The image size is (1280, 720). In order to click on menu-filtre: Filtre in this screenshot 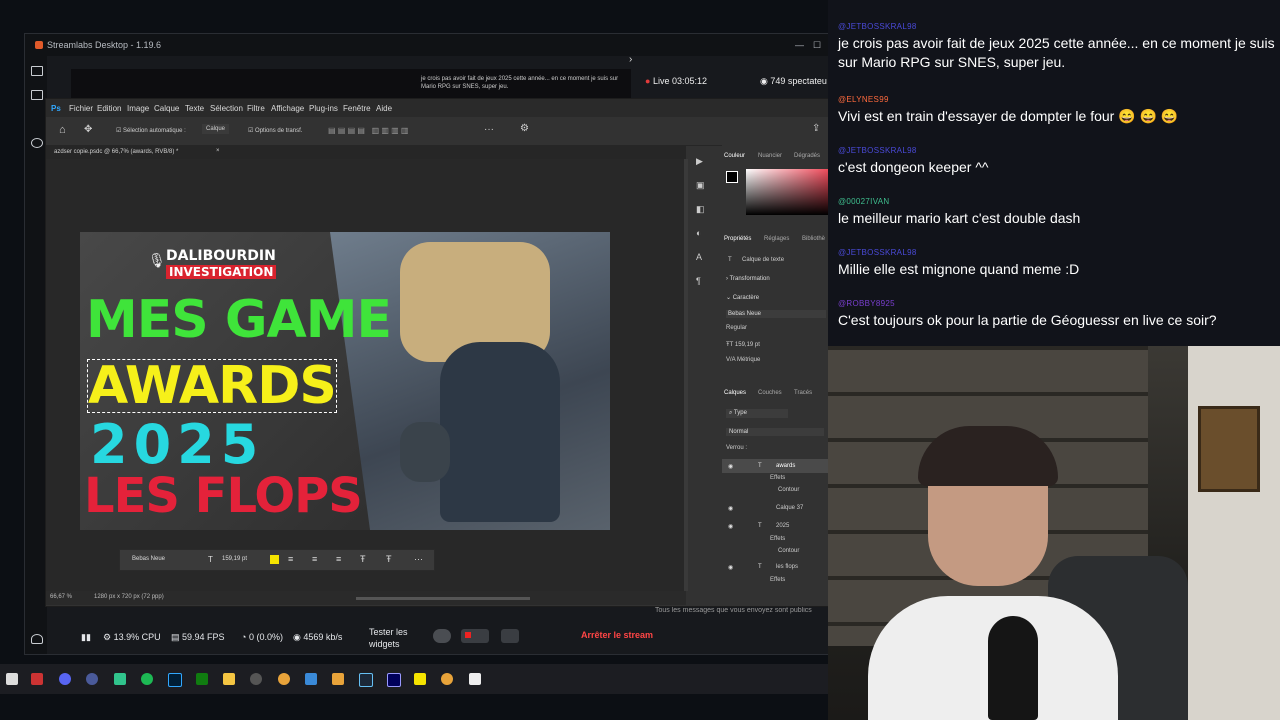, I will do `click(256, 108)`.